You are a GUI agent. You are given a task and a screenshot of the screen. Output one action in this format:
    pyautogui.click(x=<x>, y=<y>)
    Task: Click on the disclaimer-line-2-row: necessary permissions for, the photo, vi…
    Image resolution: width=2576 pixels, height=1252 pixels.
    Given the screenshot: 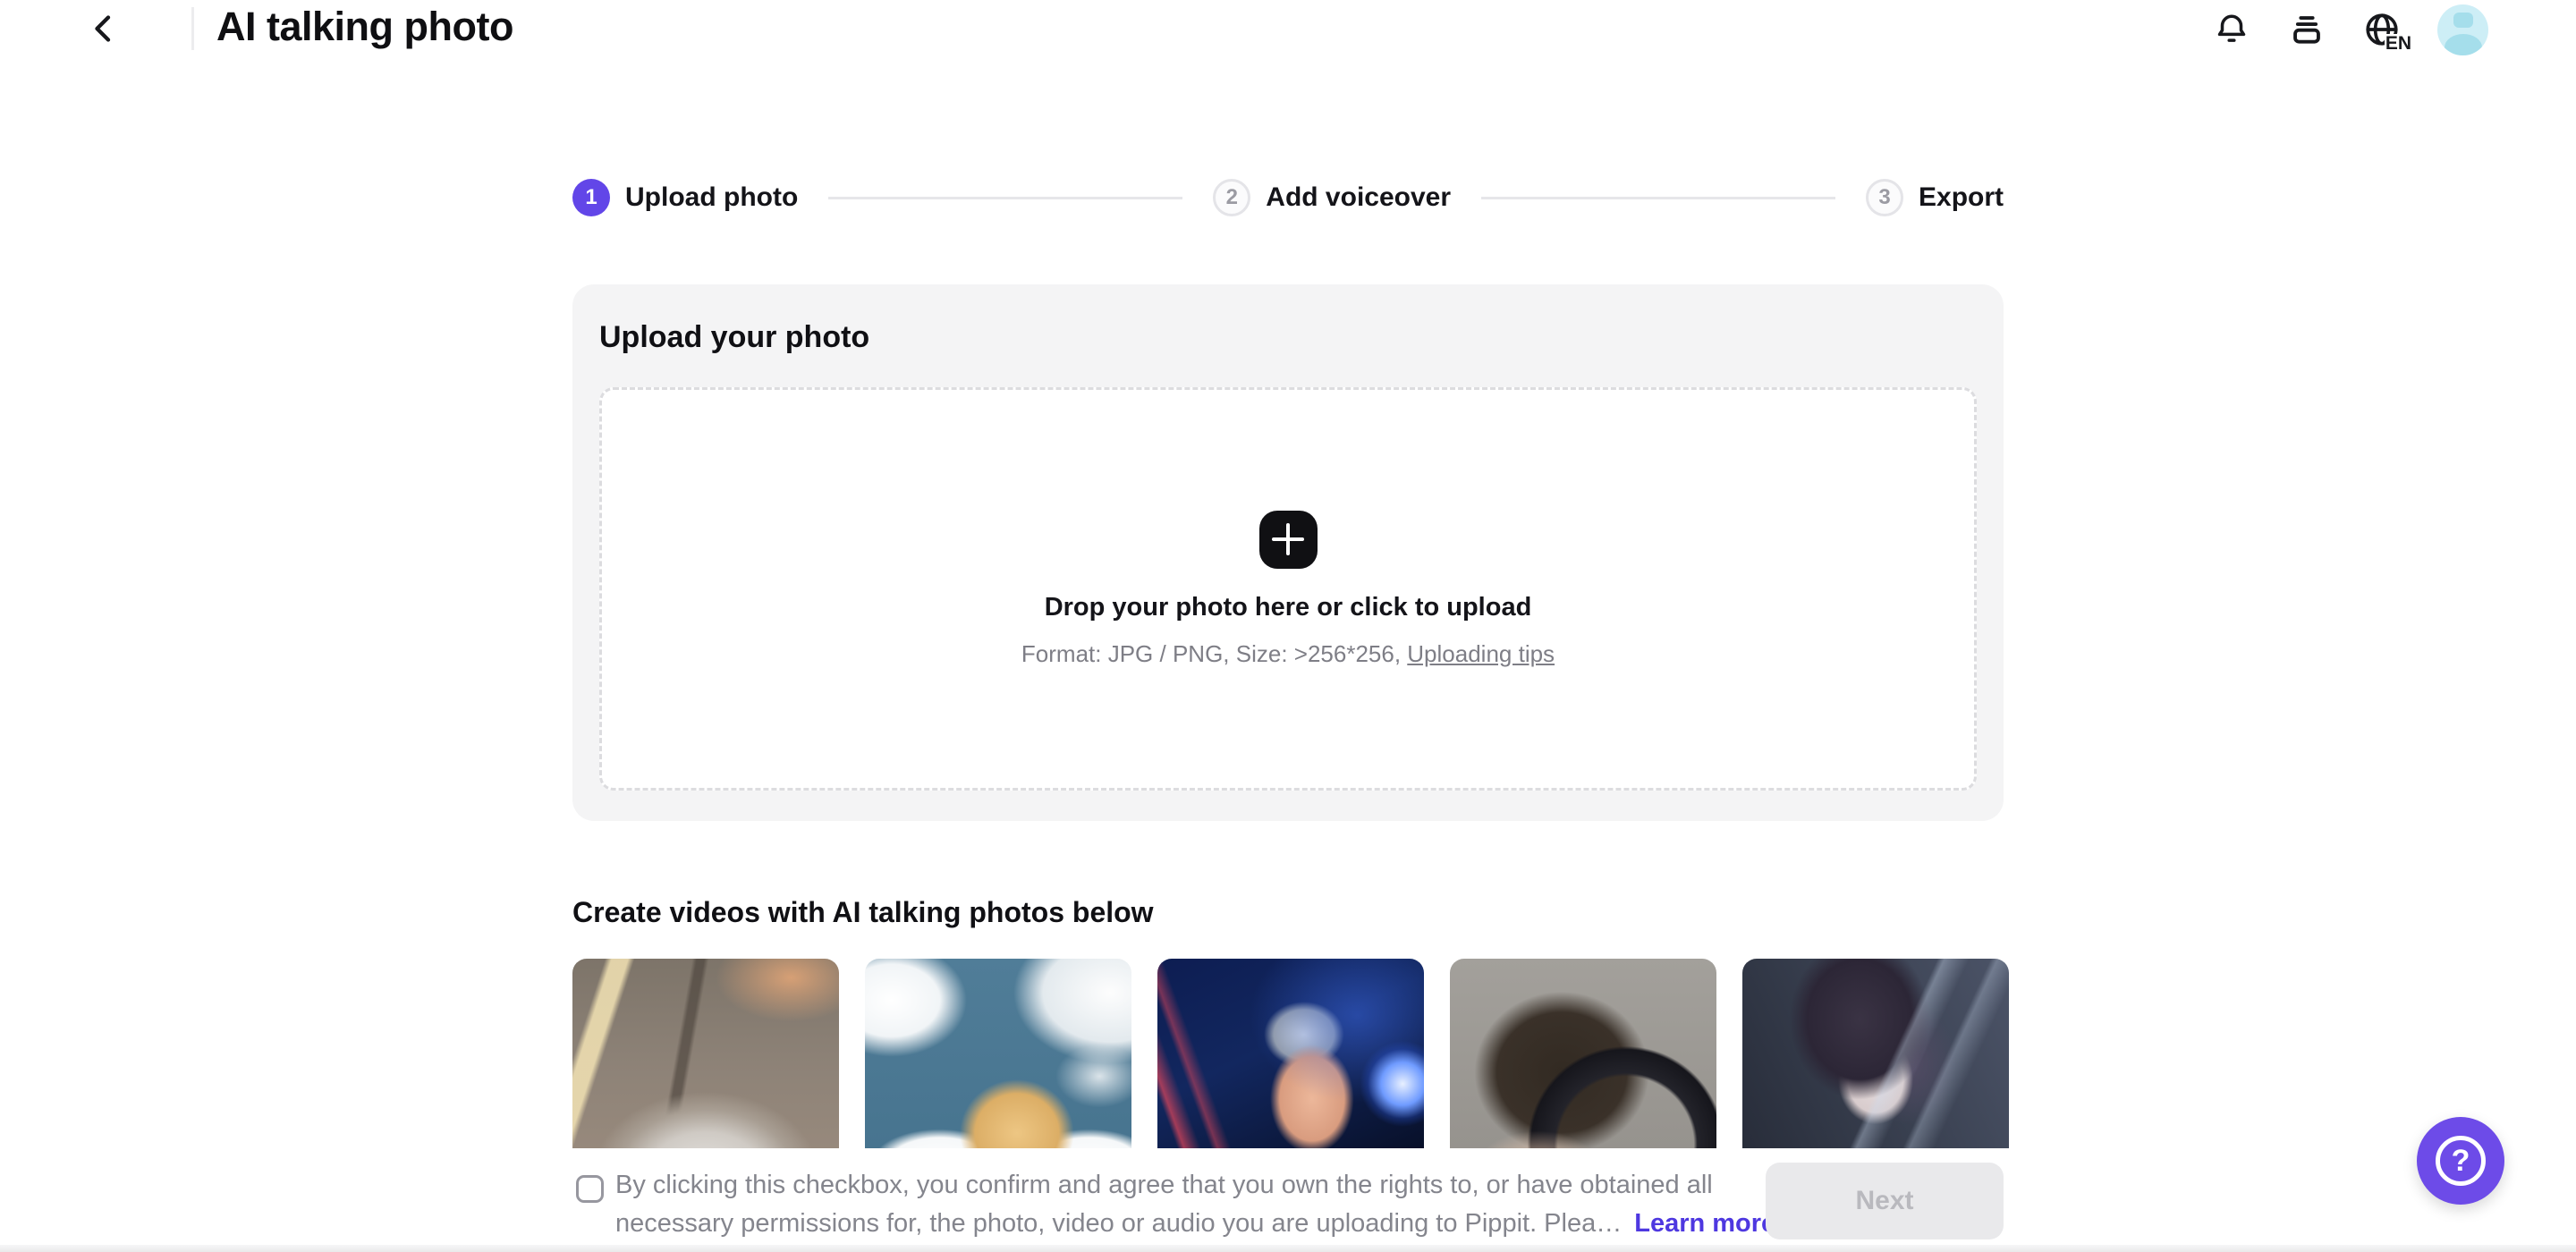 What is the action you would take?
    pyautogui.click(x=1195, y=1224)
    